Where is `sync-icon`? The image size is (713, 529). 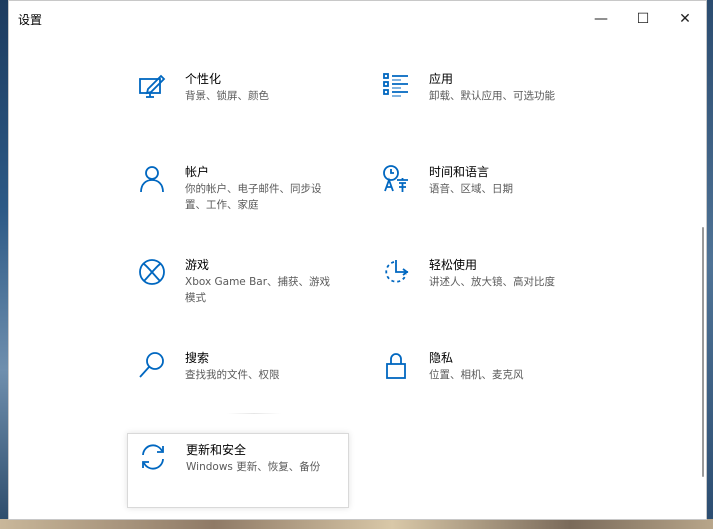 sync-icon is located at coordinates (153, 457).